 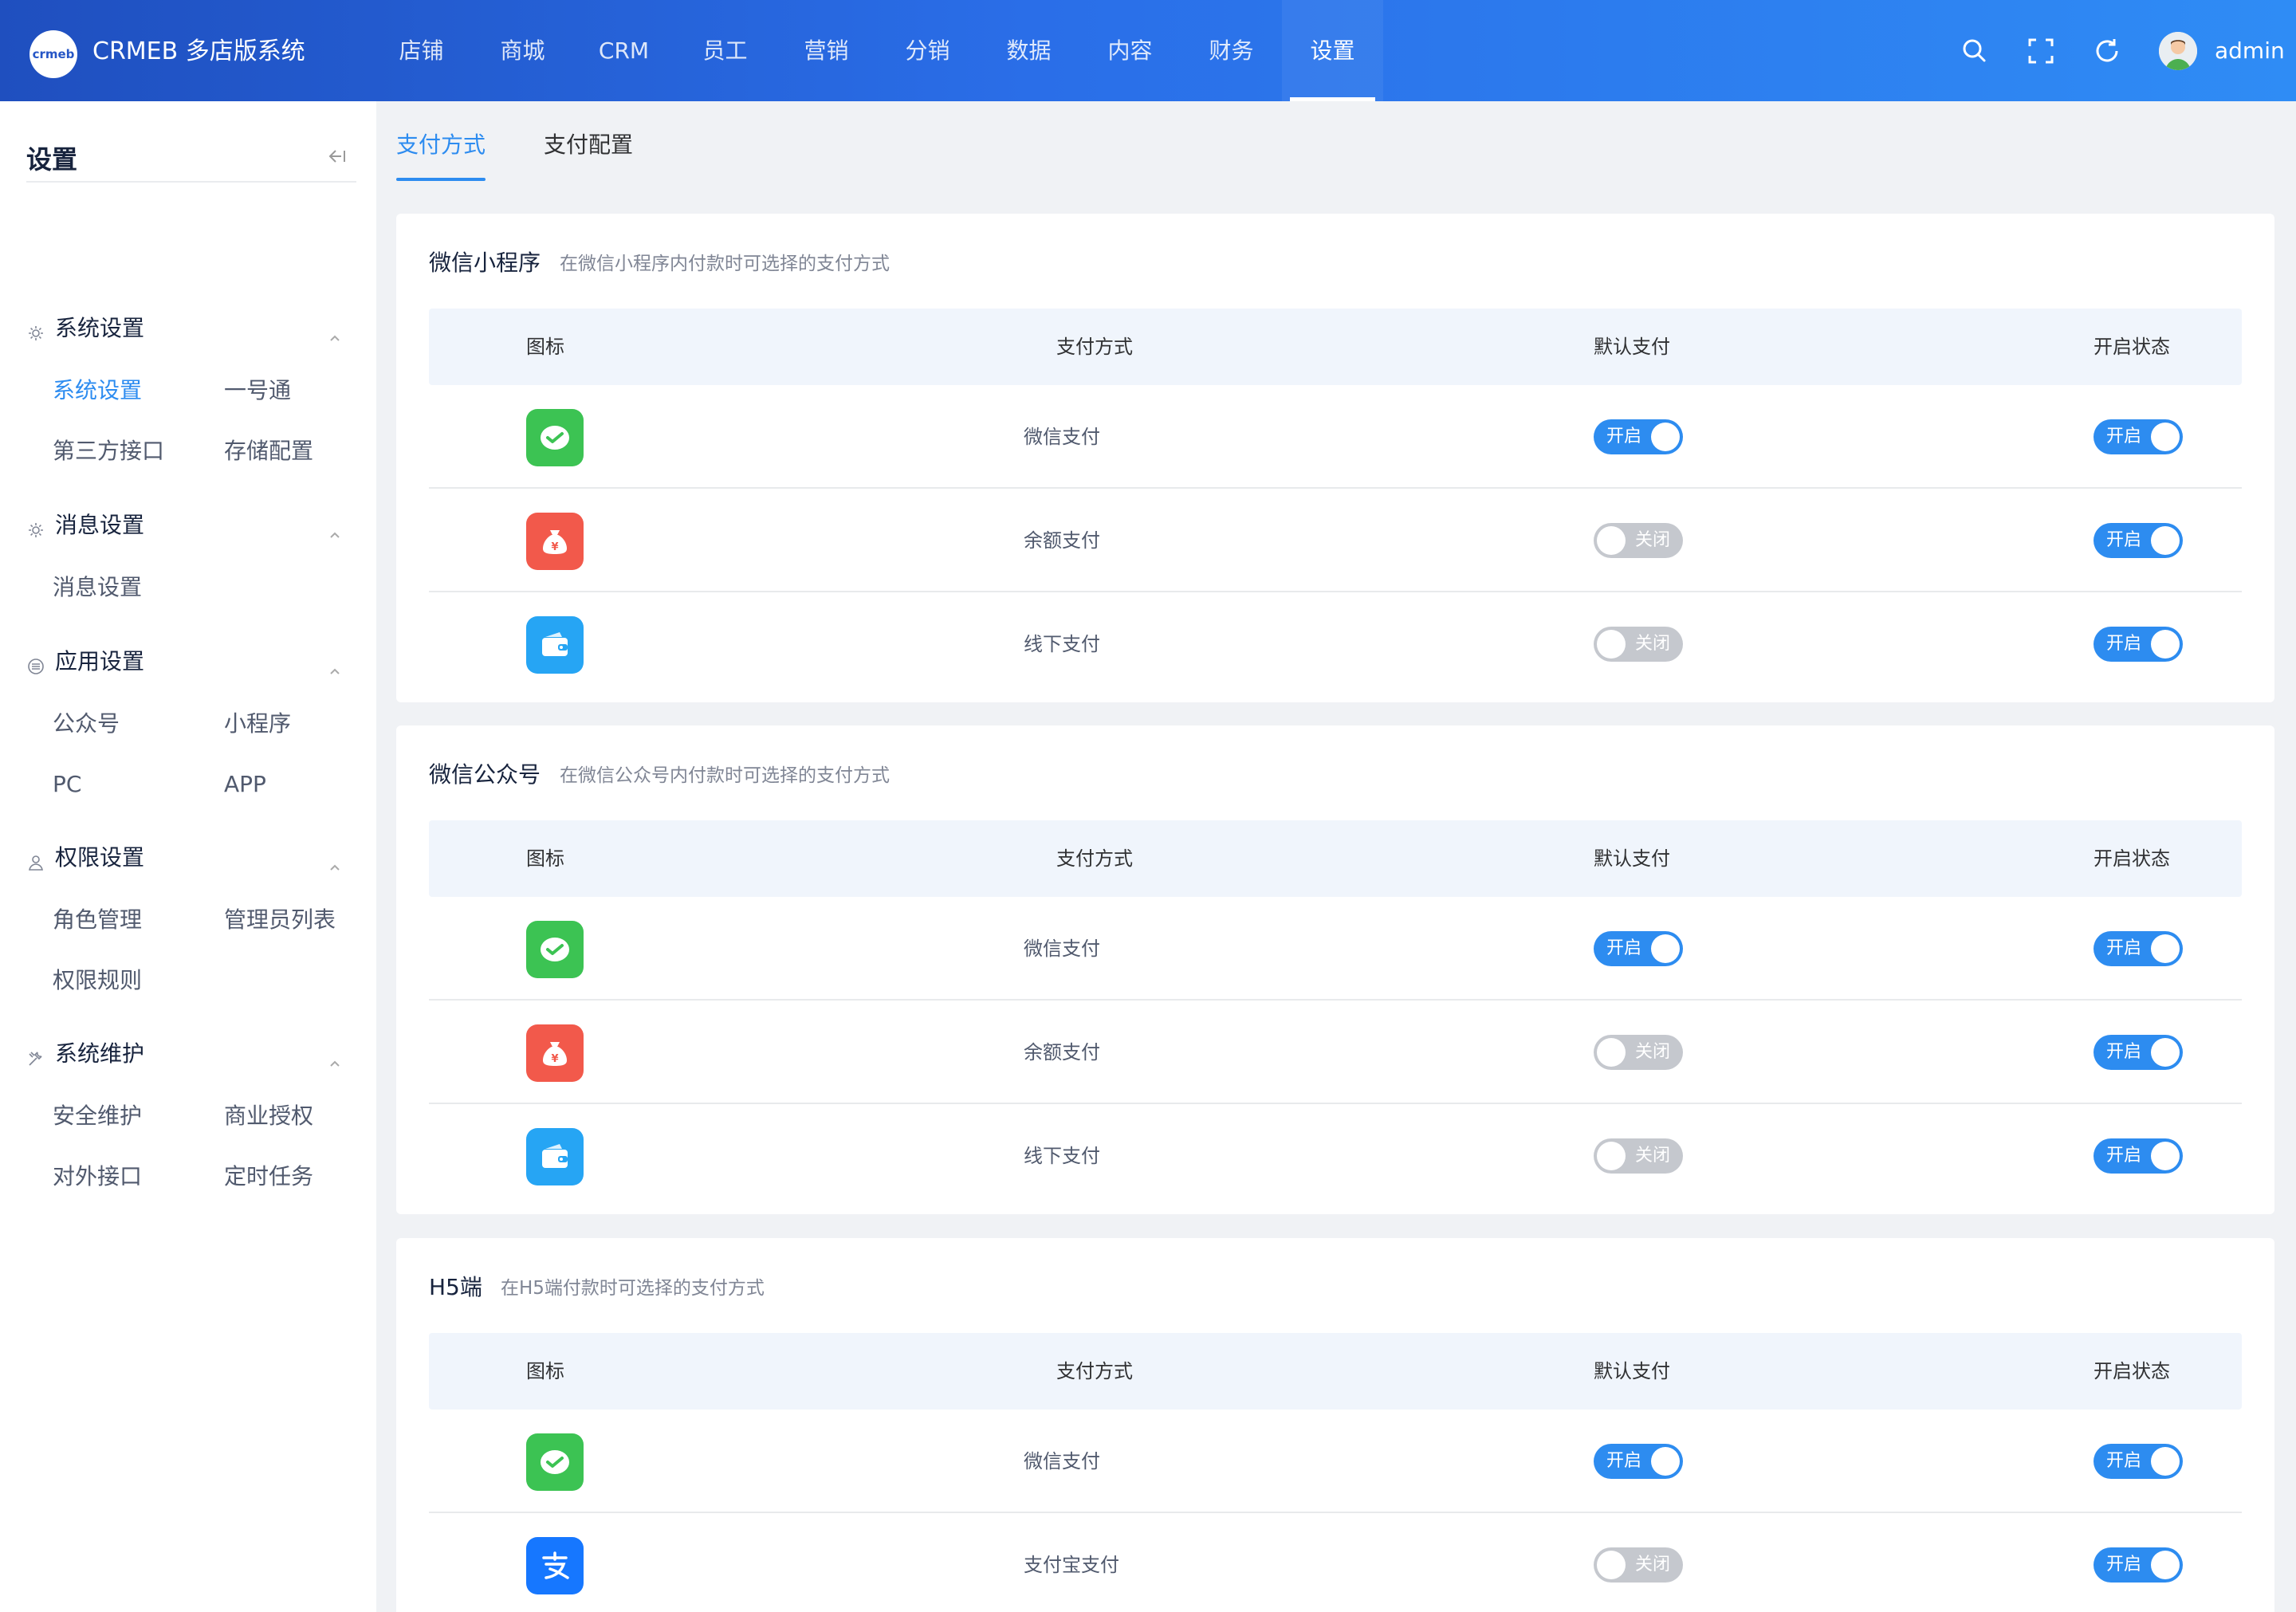 What do you see at coordinates (35, 1055) in the screenshot?
I see `tools-icon` at bounding box center [35, 1055].